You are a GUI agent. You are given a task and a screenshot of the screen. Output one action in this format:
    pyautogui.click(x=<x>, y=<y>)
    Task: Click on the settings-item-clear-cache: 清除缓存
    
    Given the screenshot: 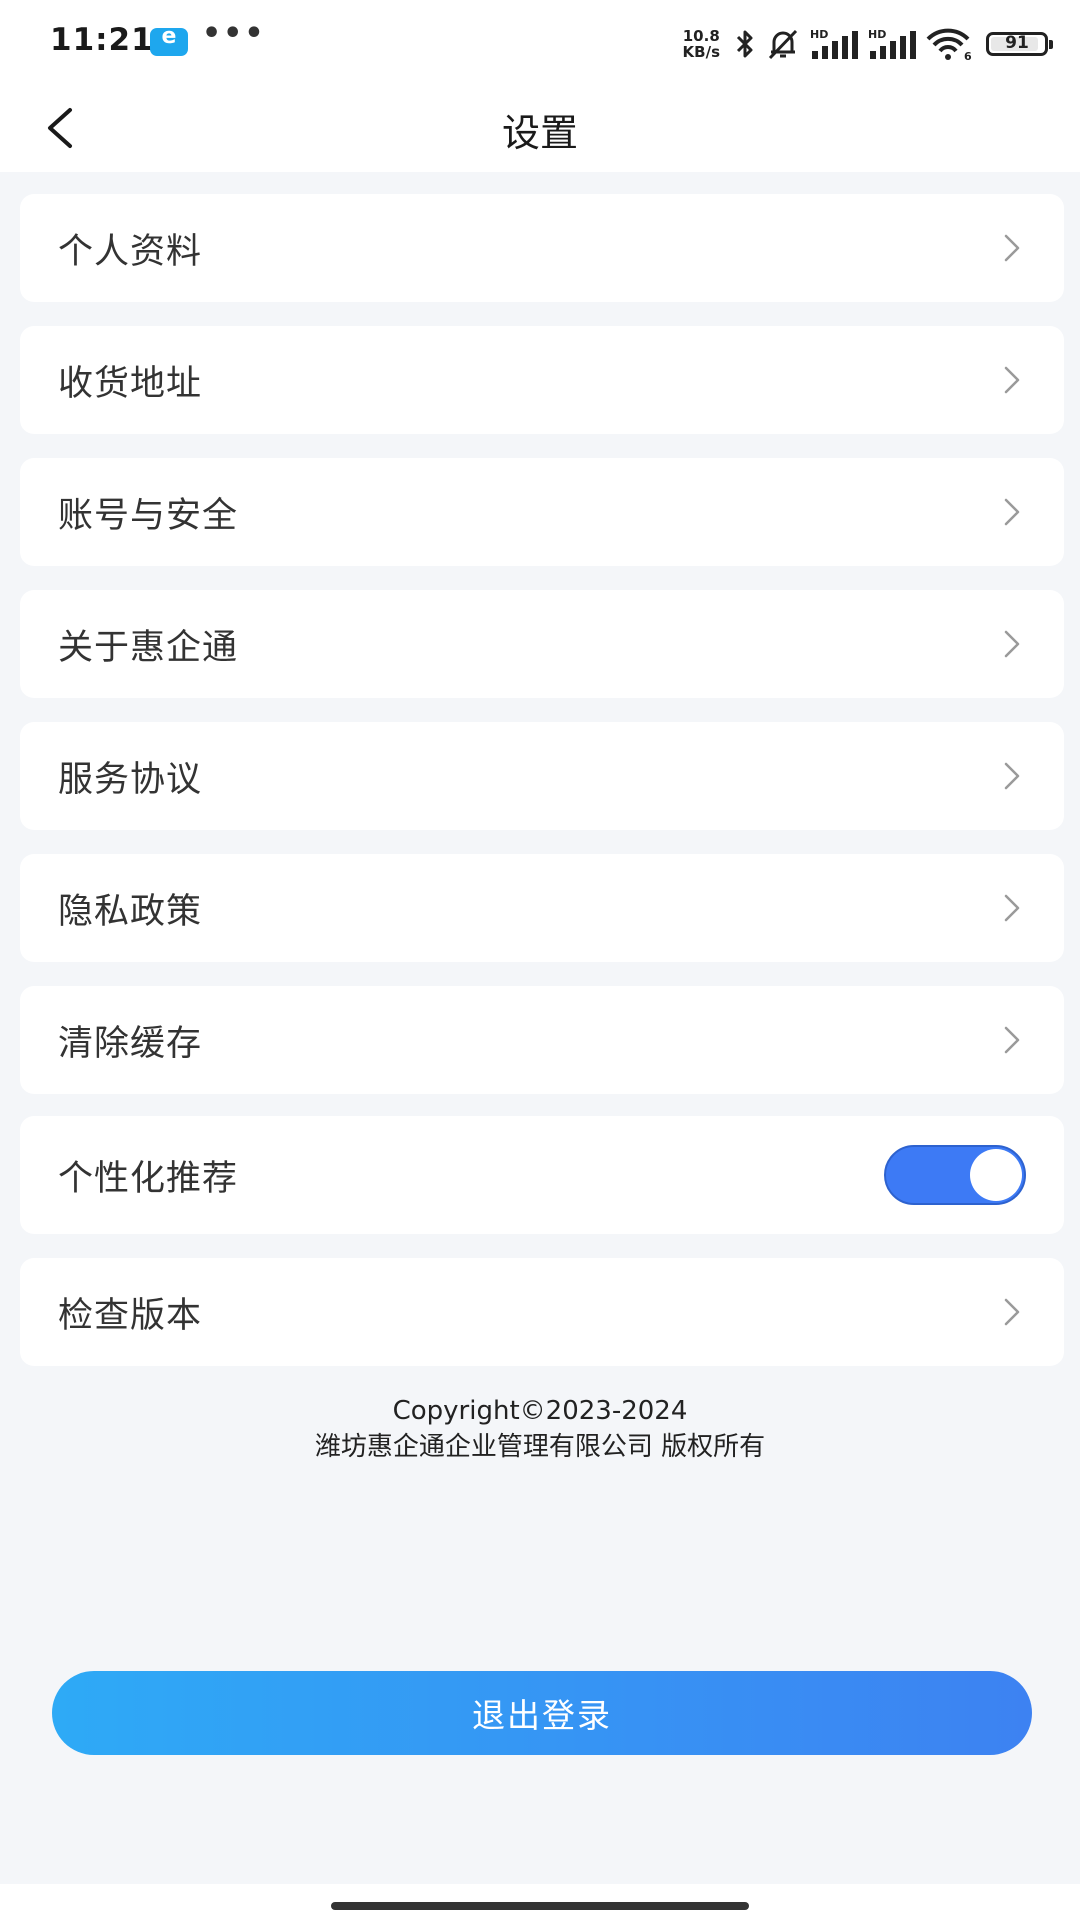 What is the action you would take?
    pyautogui.click(x=542, y=1040)
    